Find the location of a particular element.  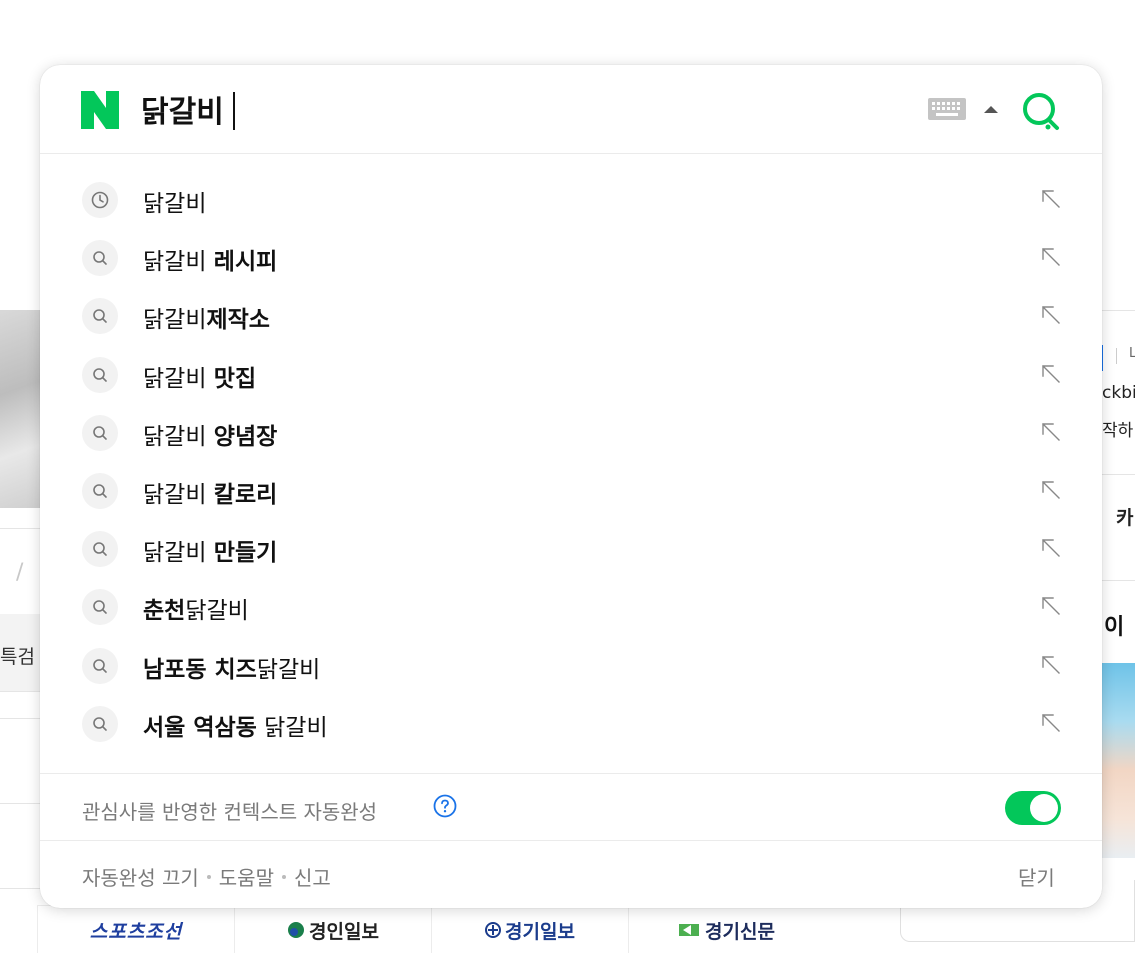

help-link: 도움말 is located at coordinates (246, 876).